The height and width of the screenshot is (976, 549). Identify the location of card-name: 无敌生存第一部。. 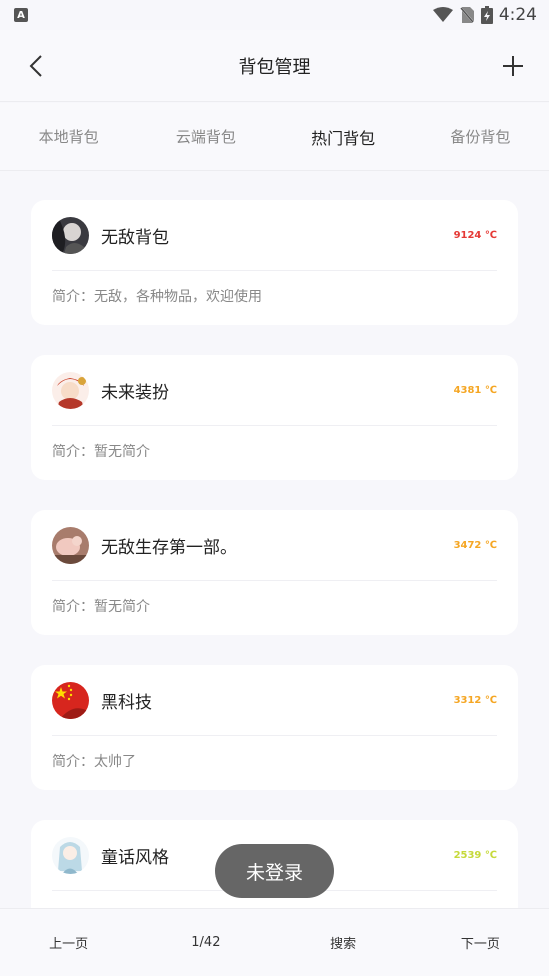
(169, 547).